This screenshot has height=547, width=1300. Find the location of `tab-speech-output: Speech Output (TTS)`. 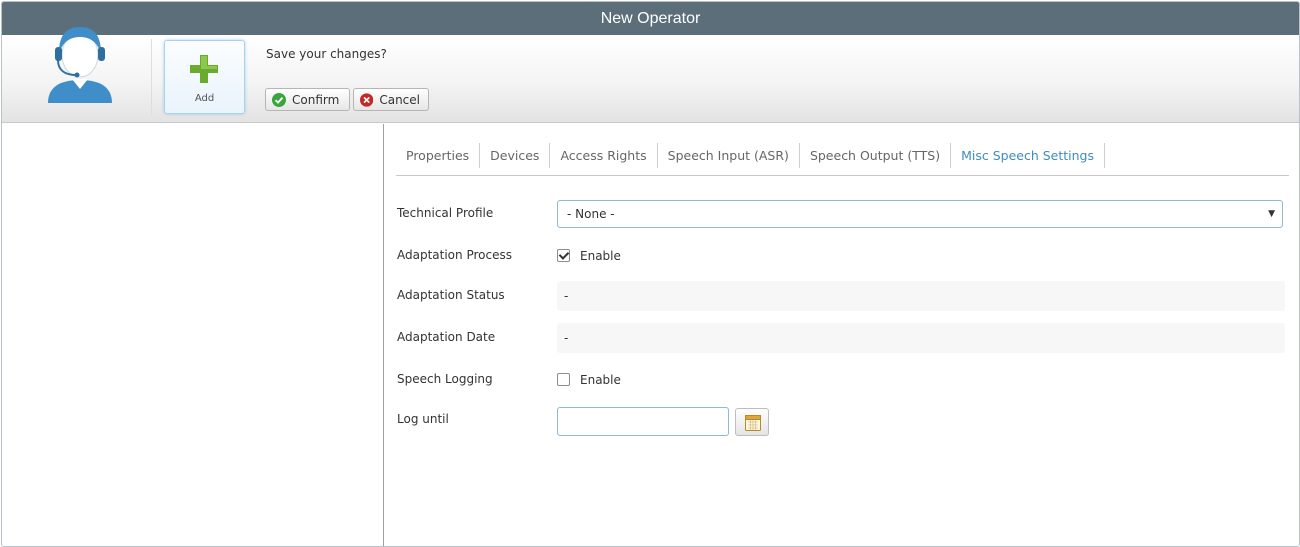

tab-speech-output: Speech Output (TTS) is located at coordinates (876, 155).